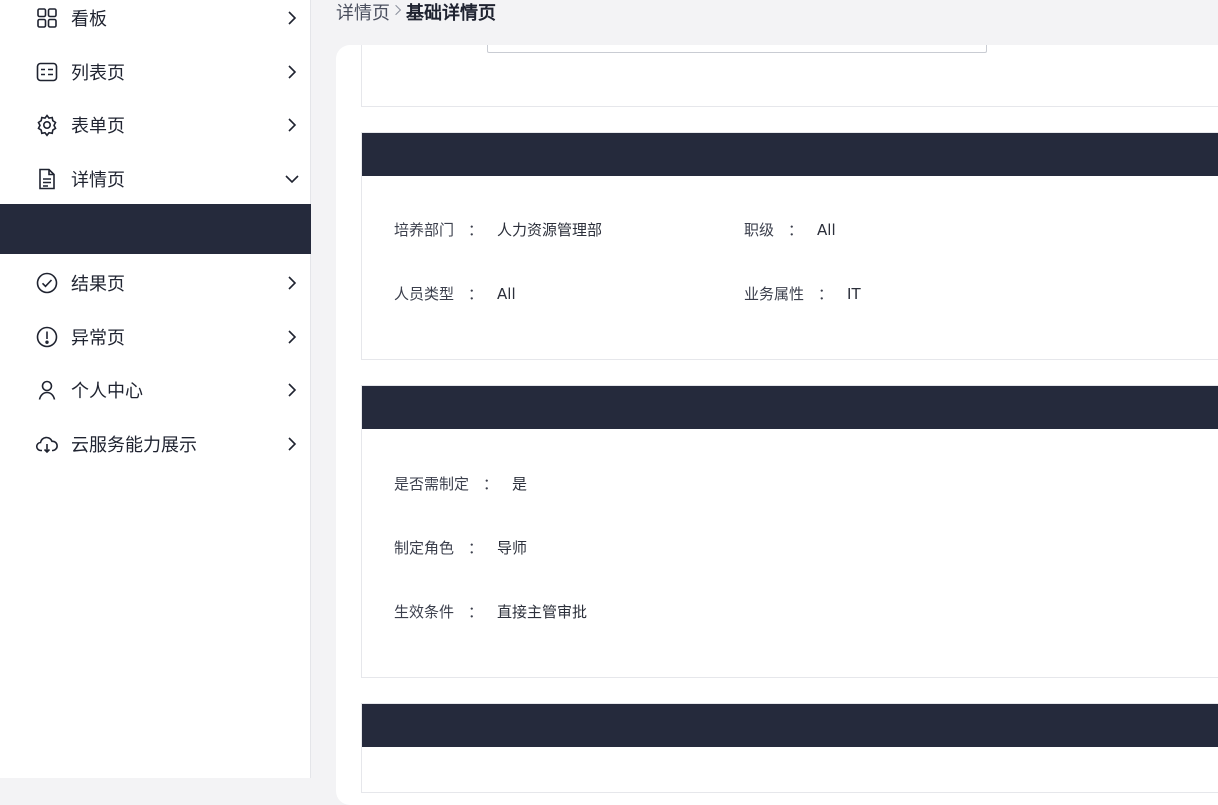  What do you see at coordinates (98, 338) in the screenshot?
I see `sidebar-item-label: 异常页` at bounding box center [98, 338].